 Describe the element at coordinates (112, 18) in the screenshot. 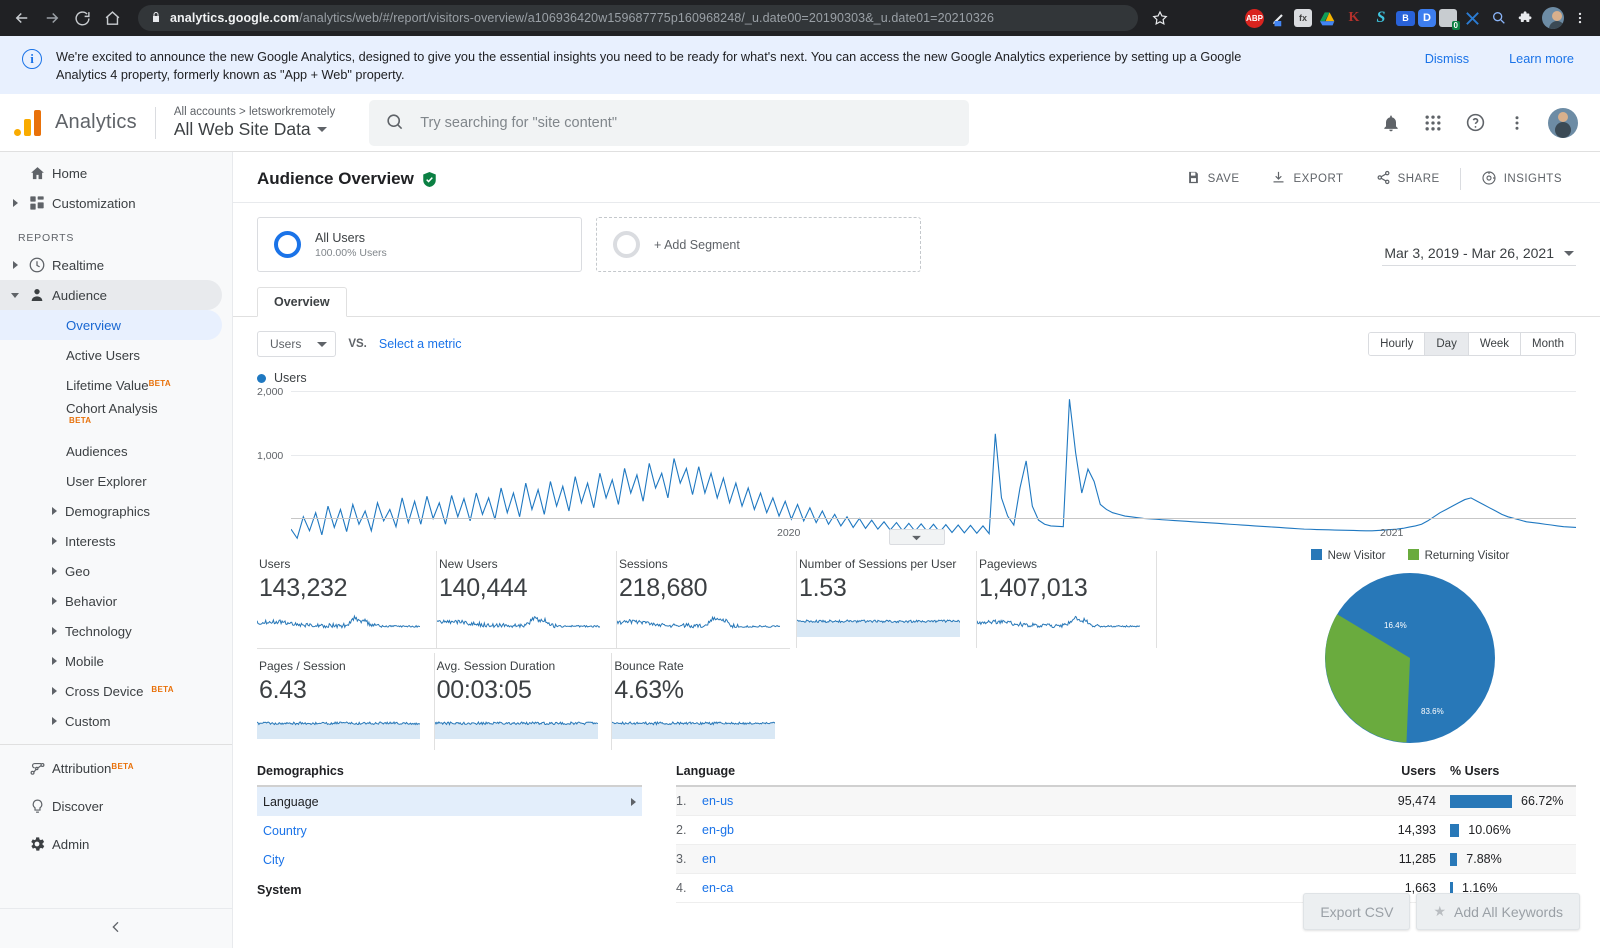

I see `home-icon` at that location.